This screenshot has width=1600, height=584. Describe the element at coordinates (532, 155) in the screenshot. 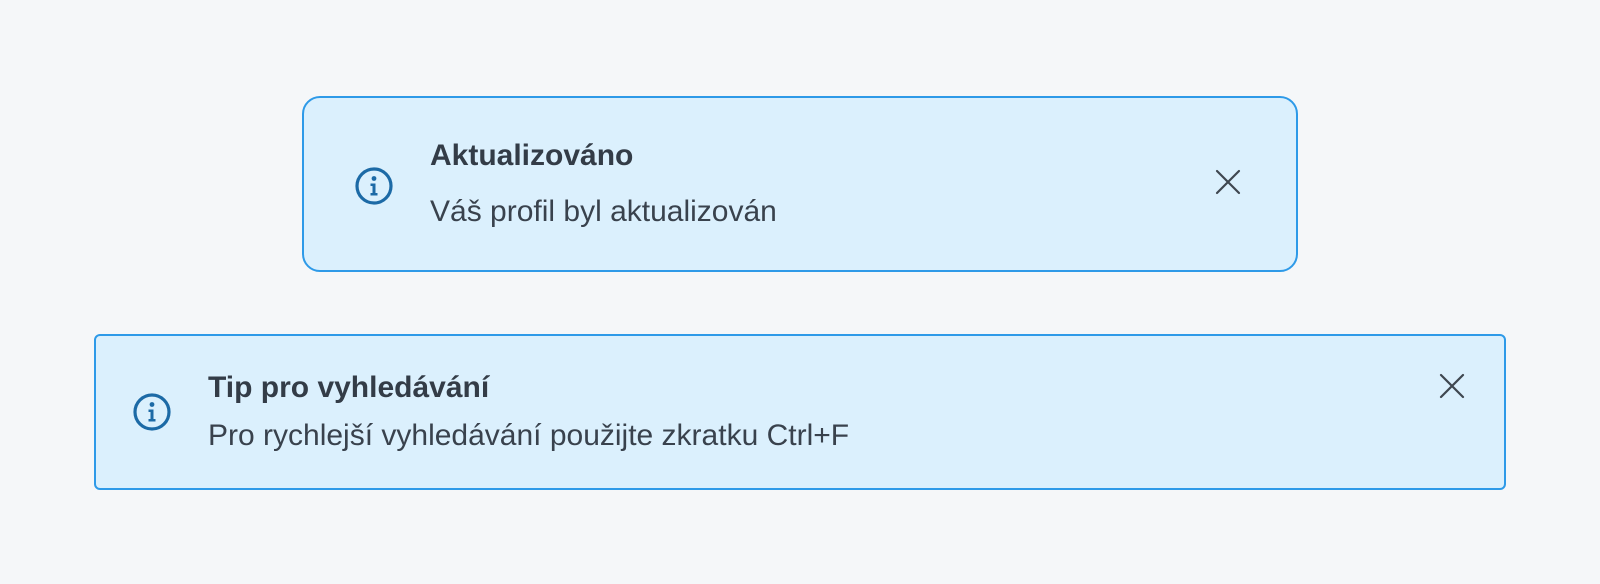

I see `alert-title: Aktualizováno` at that location.